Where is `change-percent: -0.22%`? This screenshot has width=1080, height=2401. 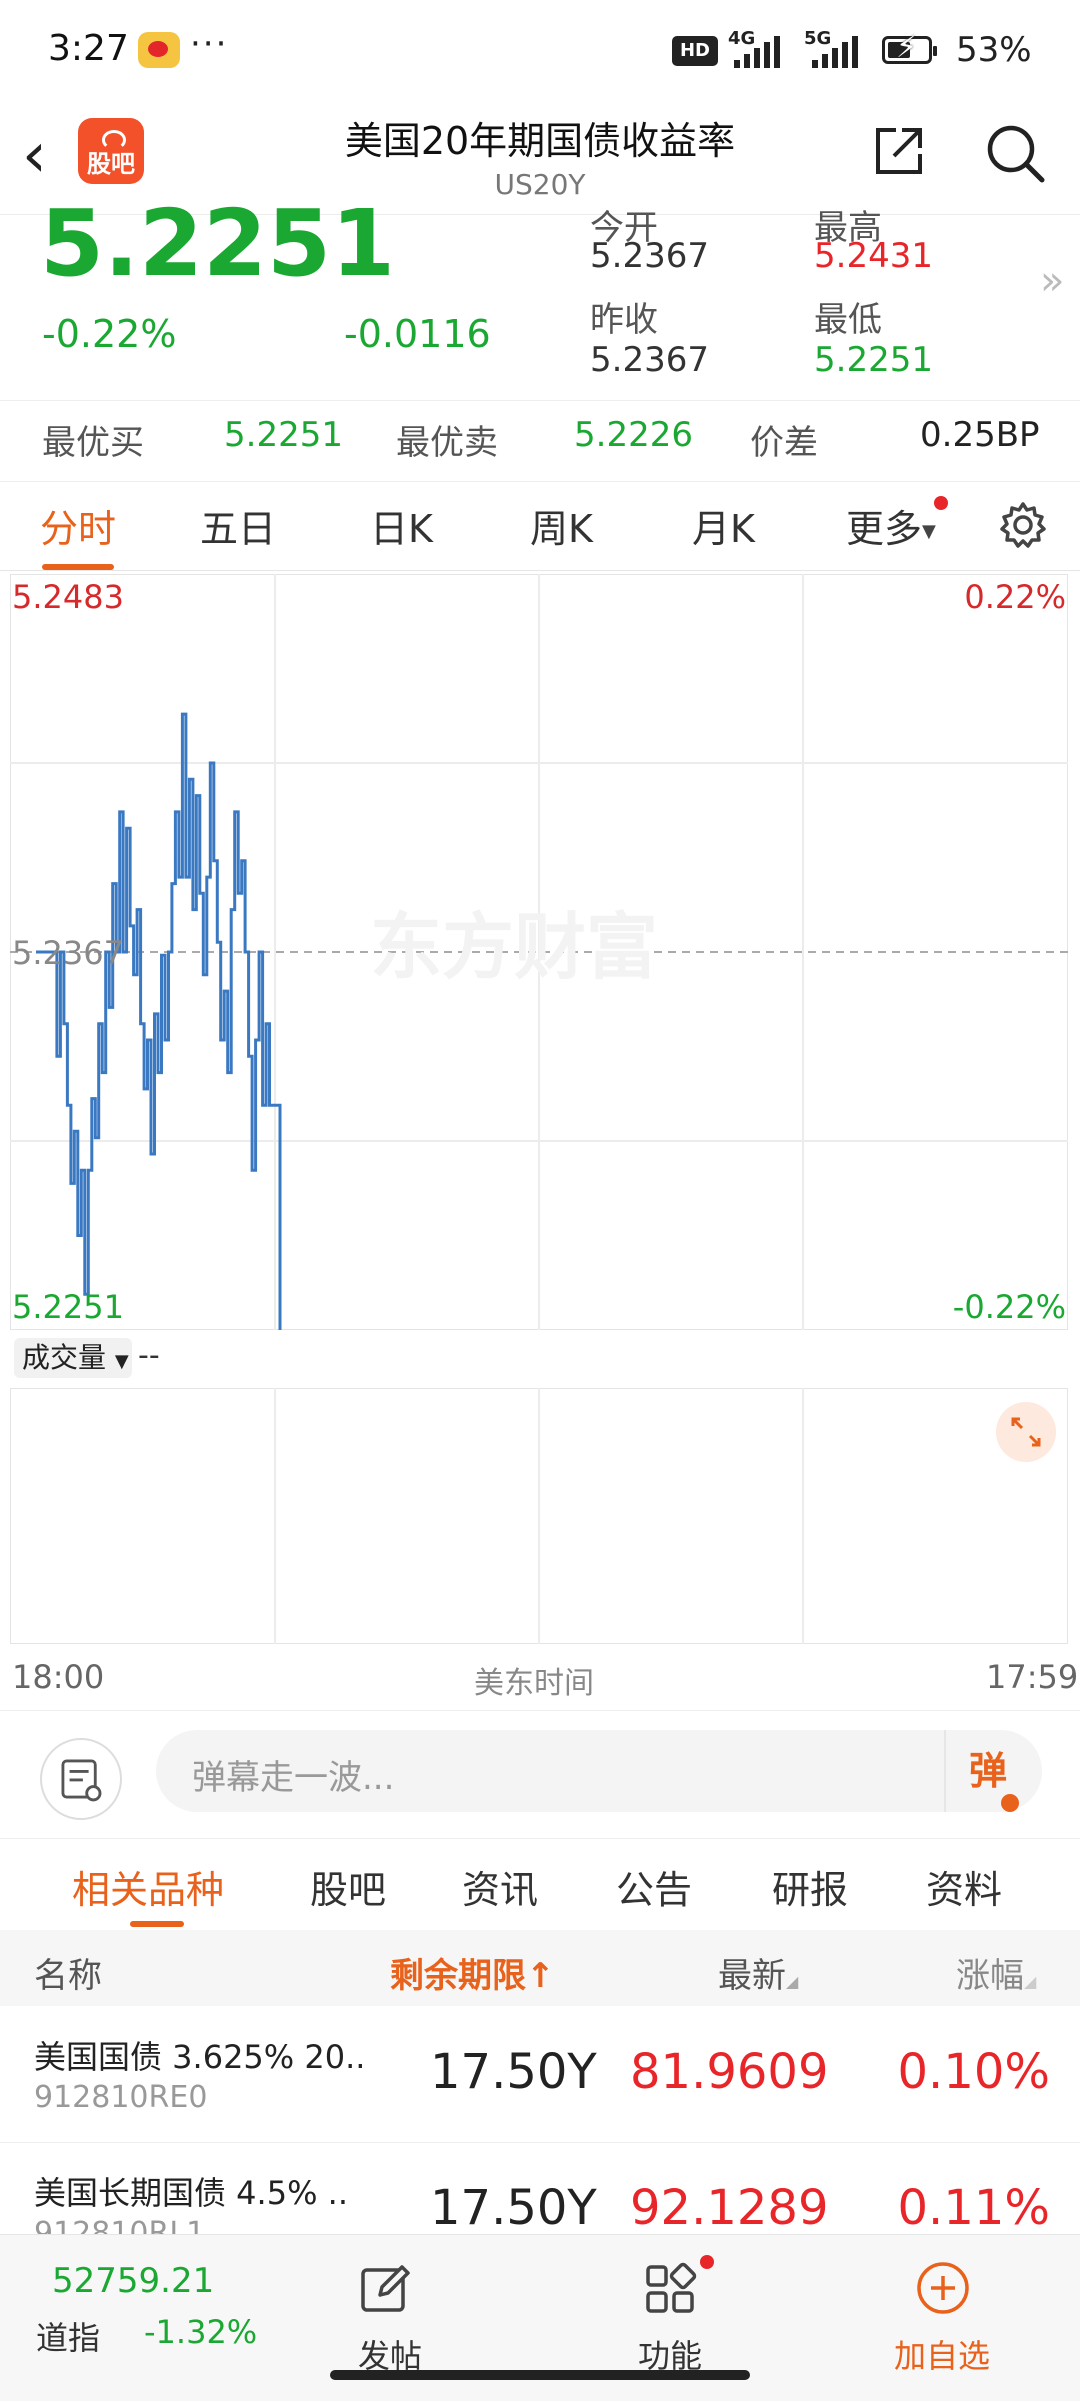 change-percent: -0.22% is located at coordinates (109, 334).